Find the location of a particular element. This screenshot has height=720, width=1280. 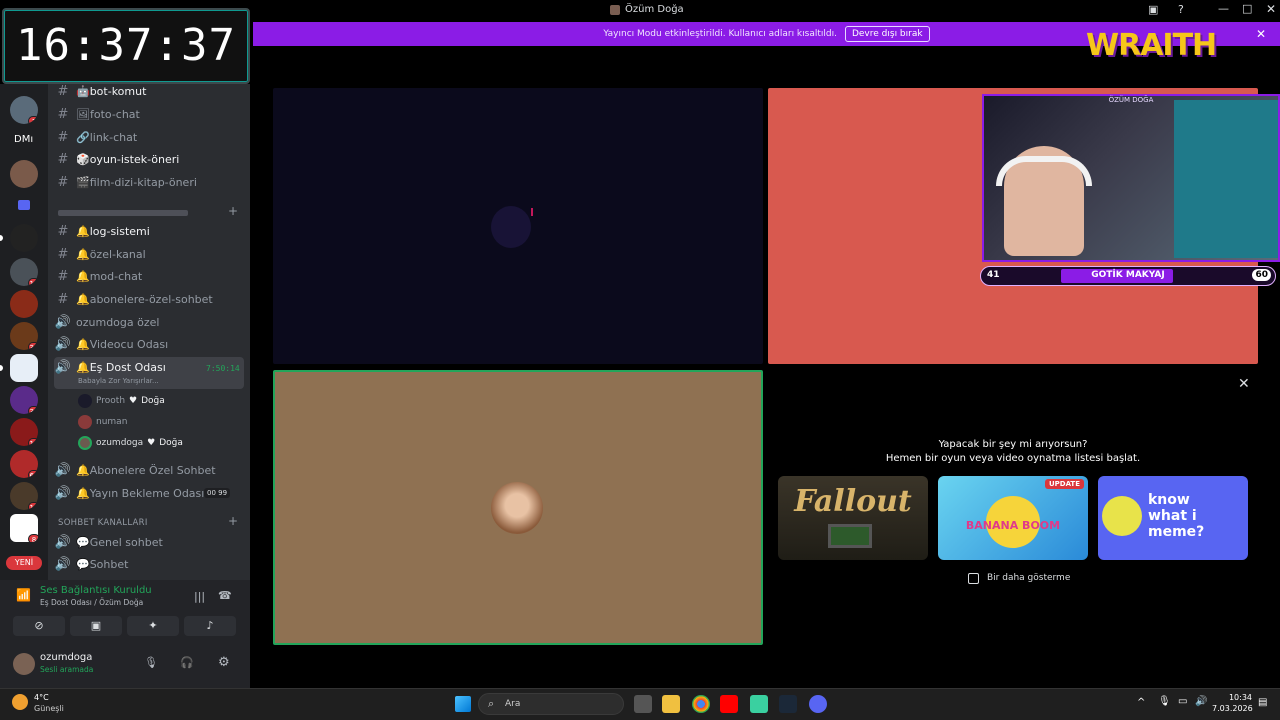

server-icon: 8 is located at coordinates (24, 528).